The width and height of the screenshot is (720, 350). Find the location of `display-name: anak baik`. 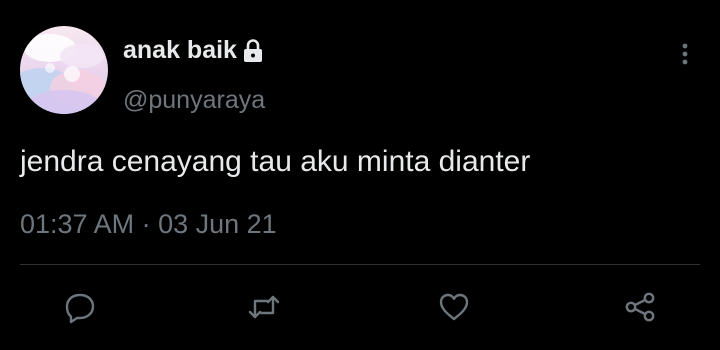

display-name: anak baik is located at coordinates (193, 50).